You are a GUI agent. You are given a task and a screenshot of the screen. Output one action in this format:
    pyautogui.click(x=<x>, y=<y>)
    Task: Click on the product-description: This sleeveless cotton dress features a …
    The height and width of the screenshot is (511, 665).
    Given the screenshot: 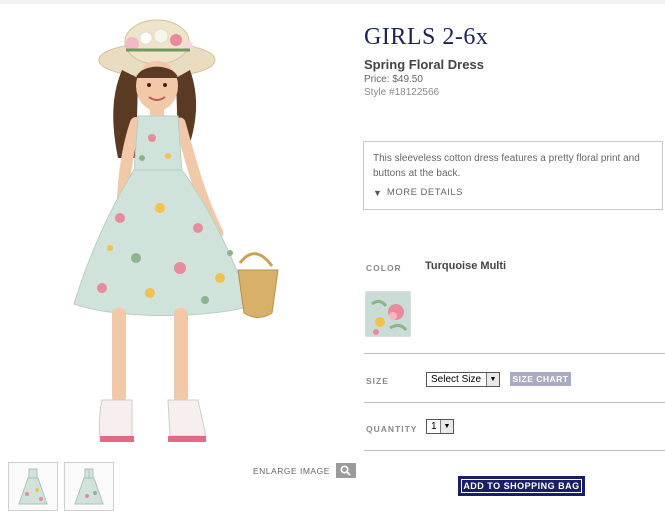 What is the action you would take?
    pyautogui.click(x=506, y=166)
    